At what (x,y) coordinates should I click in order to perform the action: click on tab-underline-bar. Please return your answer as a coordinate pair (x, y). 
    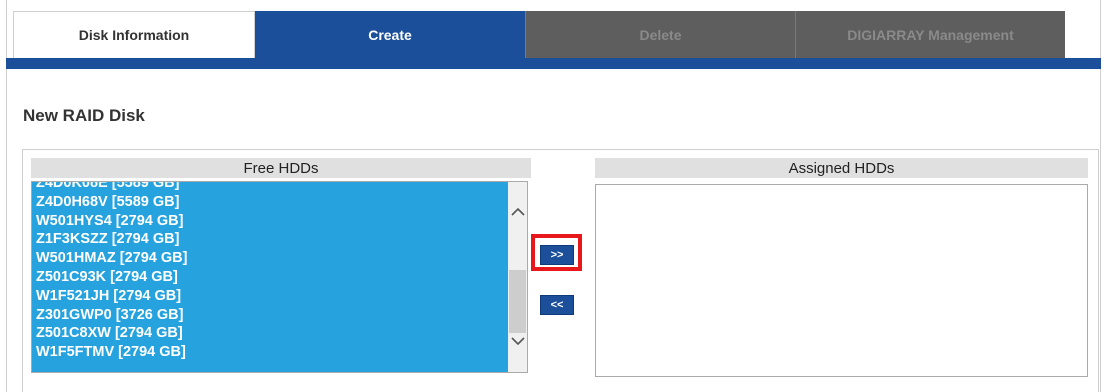
    Looking at the image, I should click on (553, 63).